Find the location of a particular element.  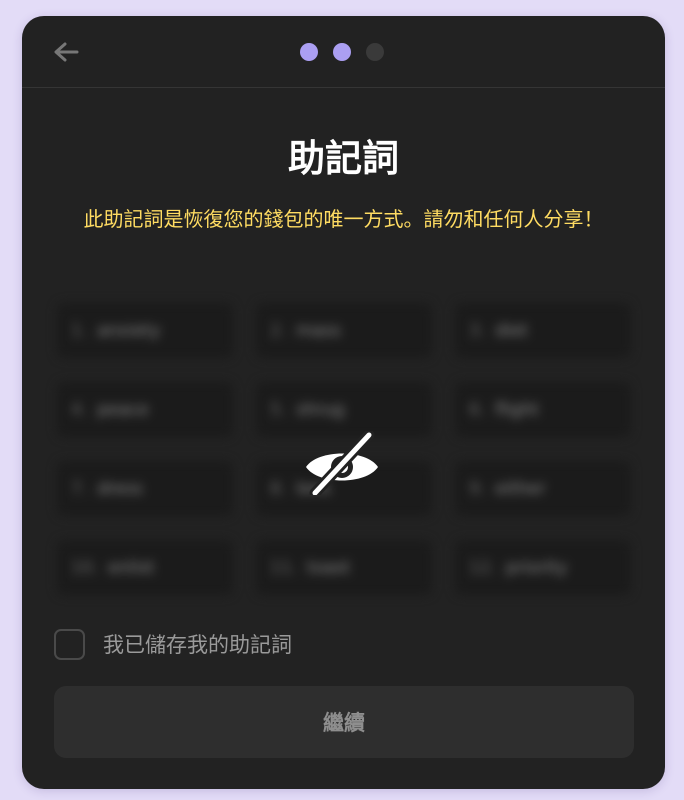

seed-word-cell: 4. peace is located at coordinates (145, 409).